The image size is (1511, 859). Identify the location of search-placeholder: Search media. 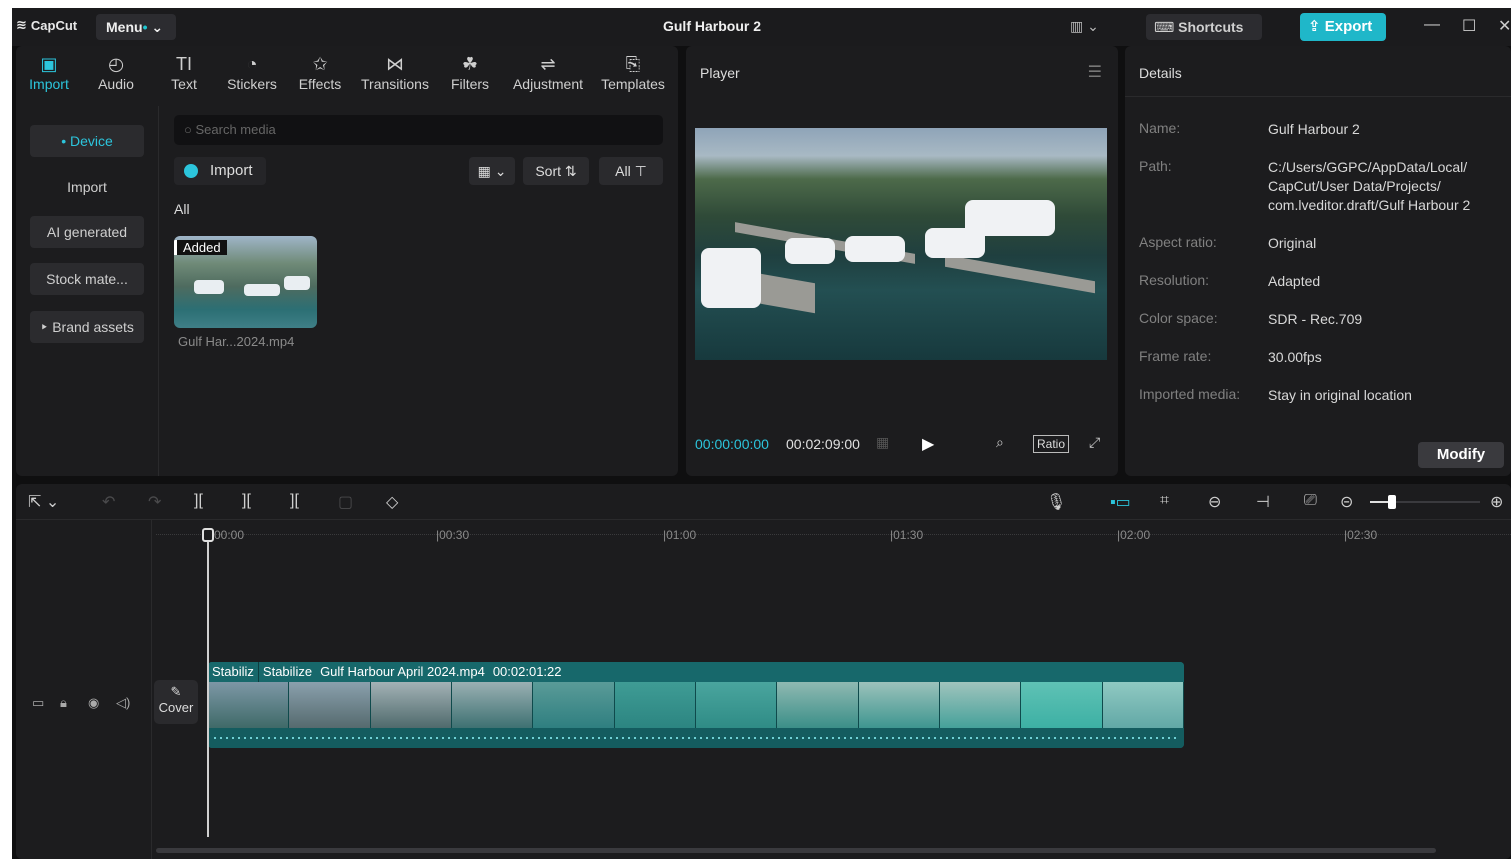
(235, 129).